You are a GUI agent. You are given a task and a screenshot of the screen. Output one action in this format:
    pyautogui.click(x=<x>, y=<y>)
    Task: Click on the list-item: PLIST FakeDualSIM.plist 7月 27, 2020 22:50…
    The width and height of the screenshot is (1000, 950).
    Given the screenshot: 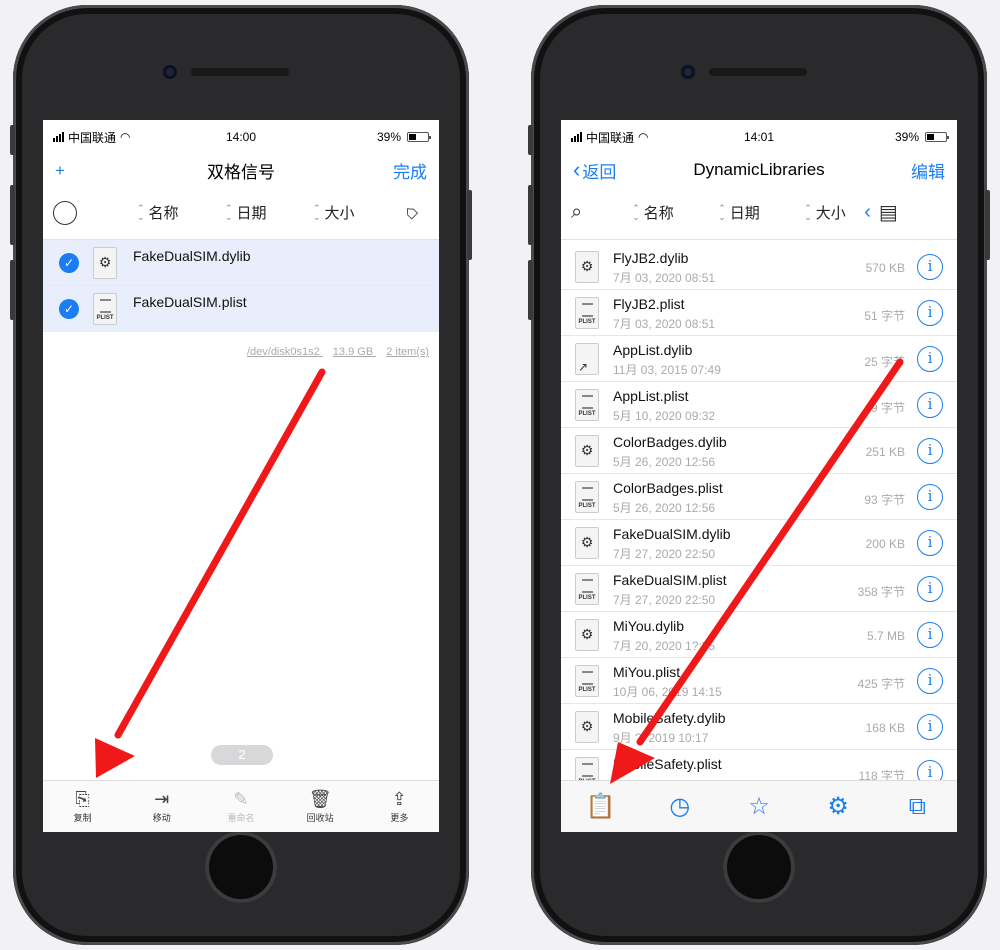 What is the action you would take?
    pyautogui.click(x=759, y=589)
    